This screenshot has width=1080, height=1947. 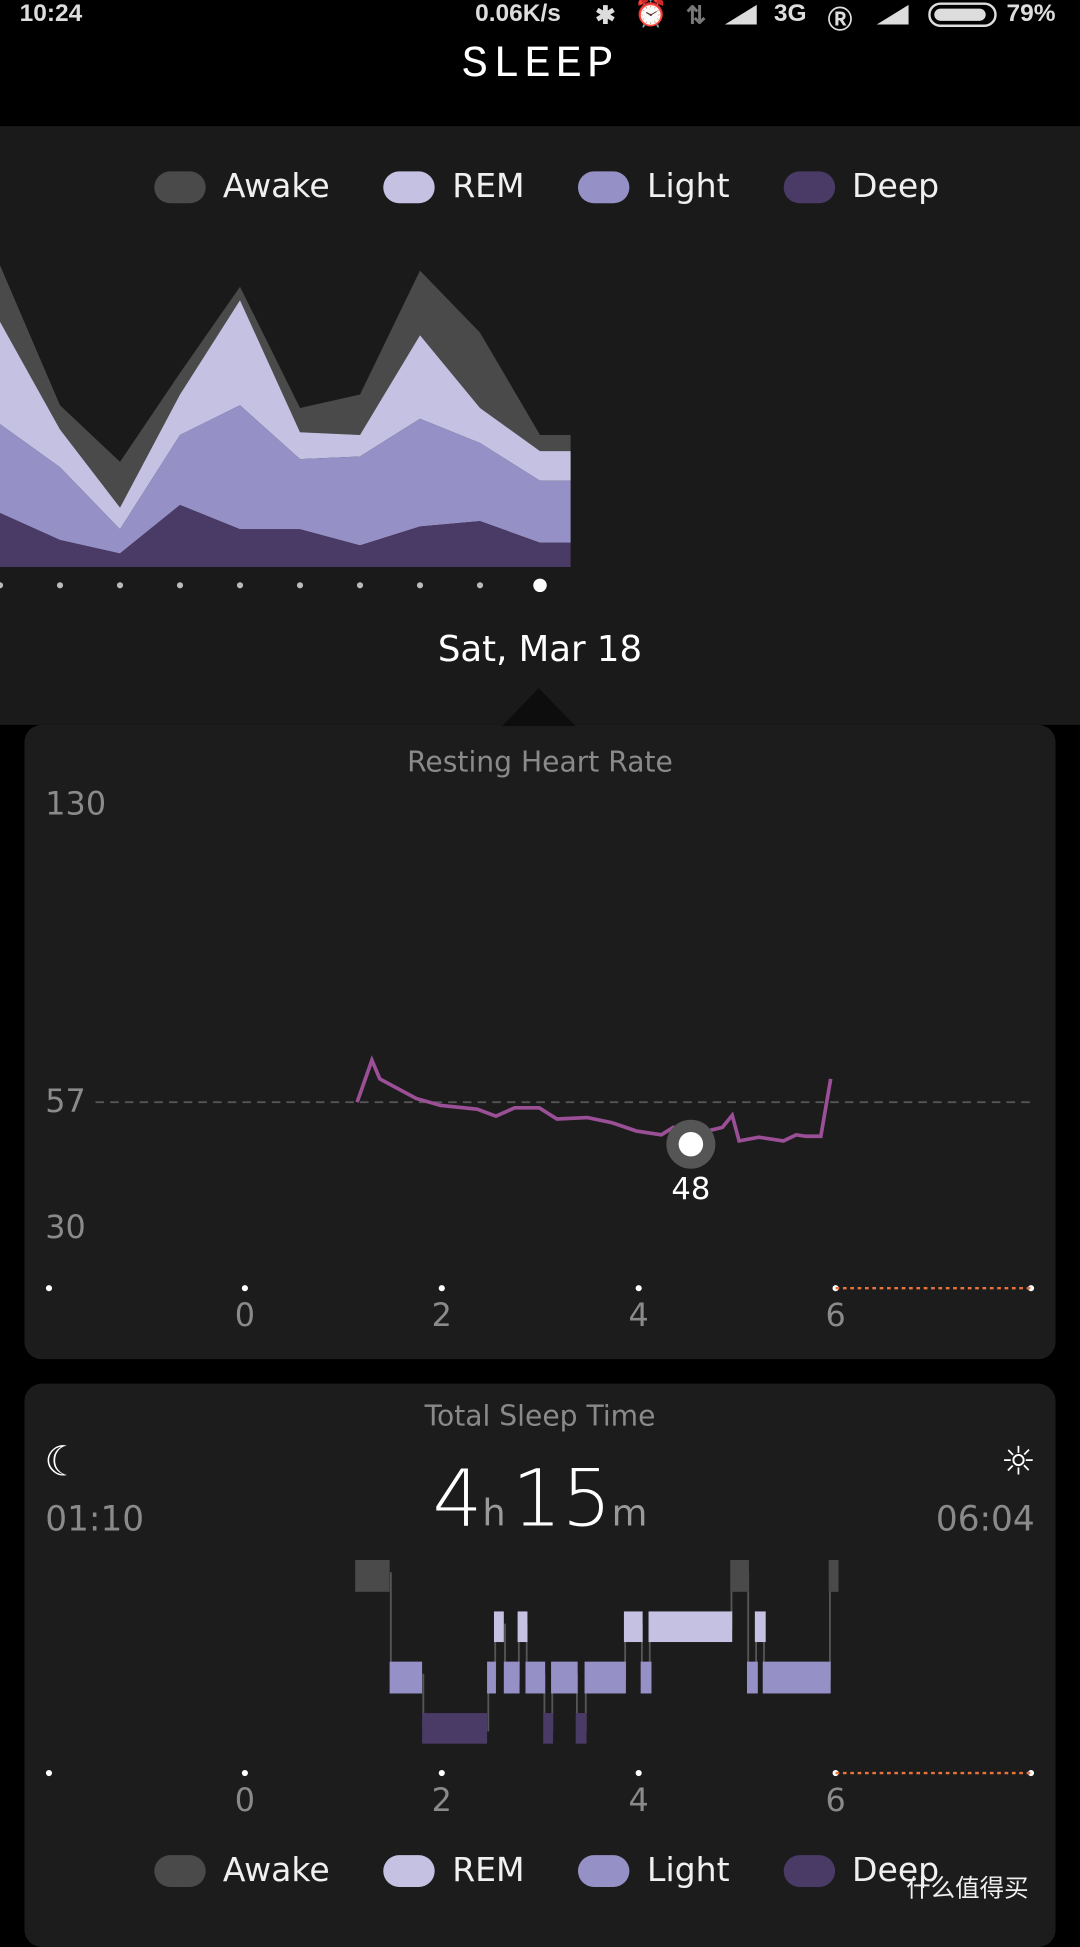 What do you see at coordinates (638, 1801) in the screenshot?
I see `x-tick: 4` at bounding box center [638, 1801].